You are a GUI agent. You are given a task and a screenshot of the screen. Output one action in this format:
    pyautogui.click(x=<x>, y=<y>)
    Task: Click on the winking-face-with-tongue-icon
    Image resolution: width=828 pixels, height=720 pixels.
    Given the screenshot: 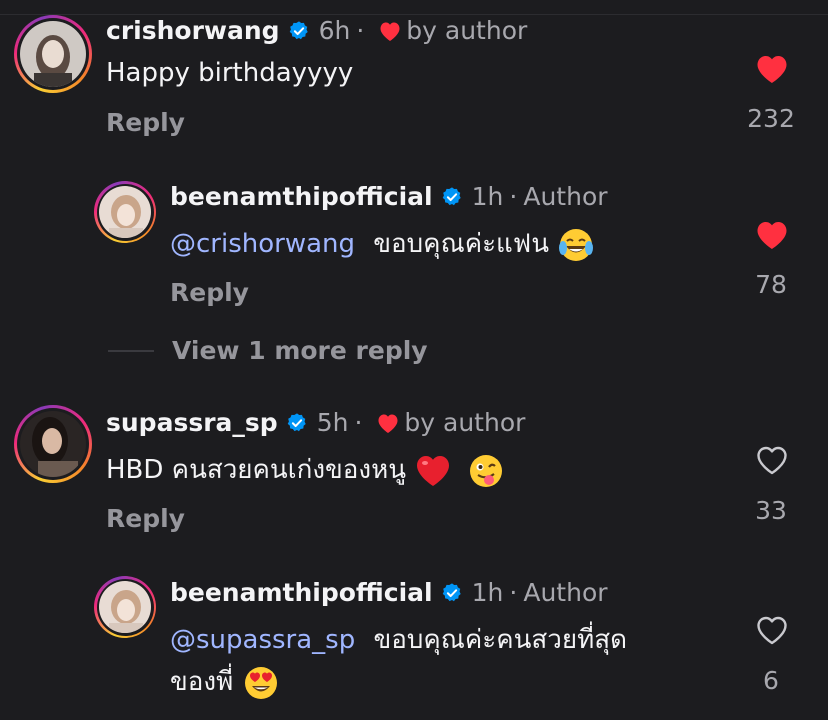 What is the action you would take?
    pyautogui.click(x=485, y=470)
    